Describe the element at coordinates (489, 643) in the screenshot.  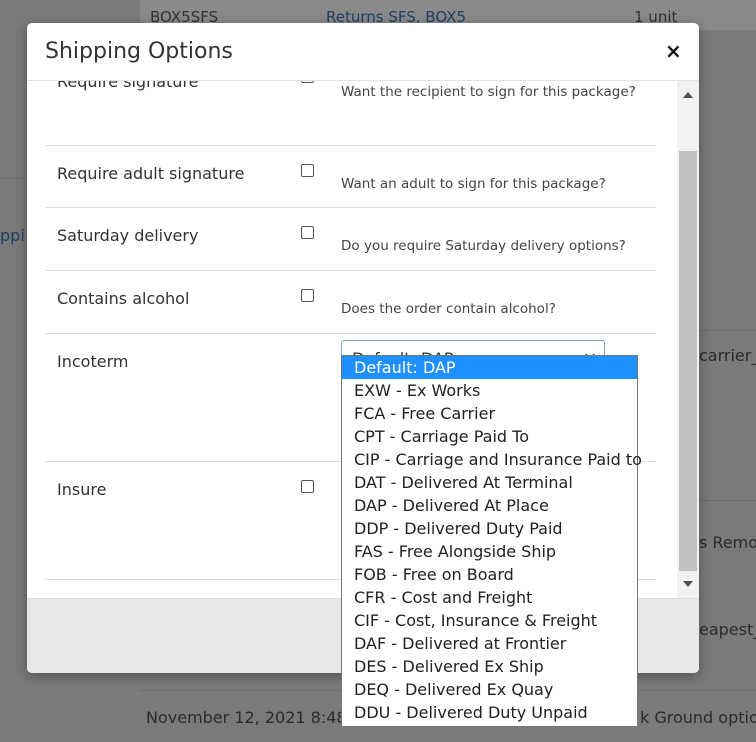
I see `incoterm-option: DAF - Delivered at Frontier` at that location.